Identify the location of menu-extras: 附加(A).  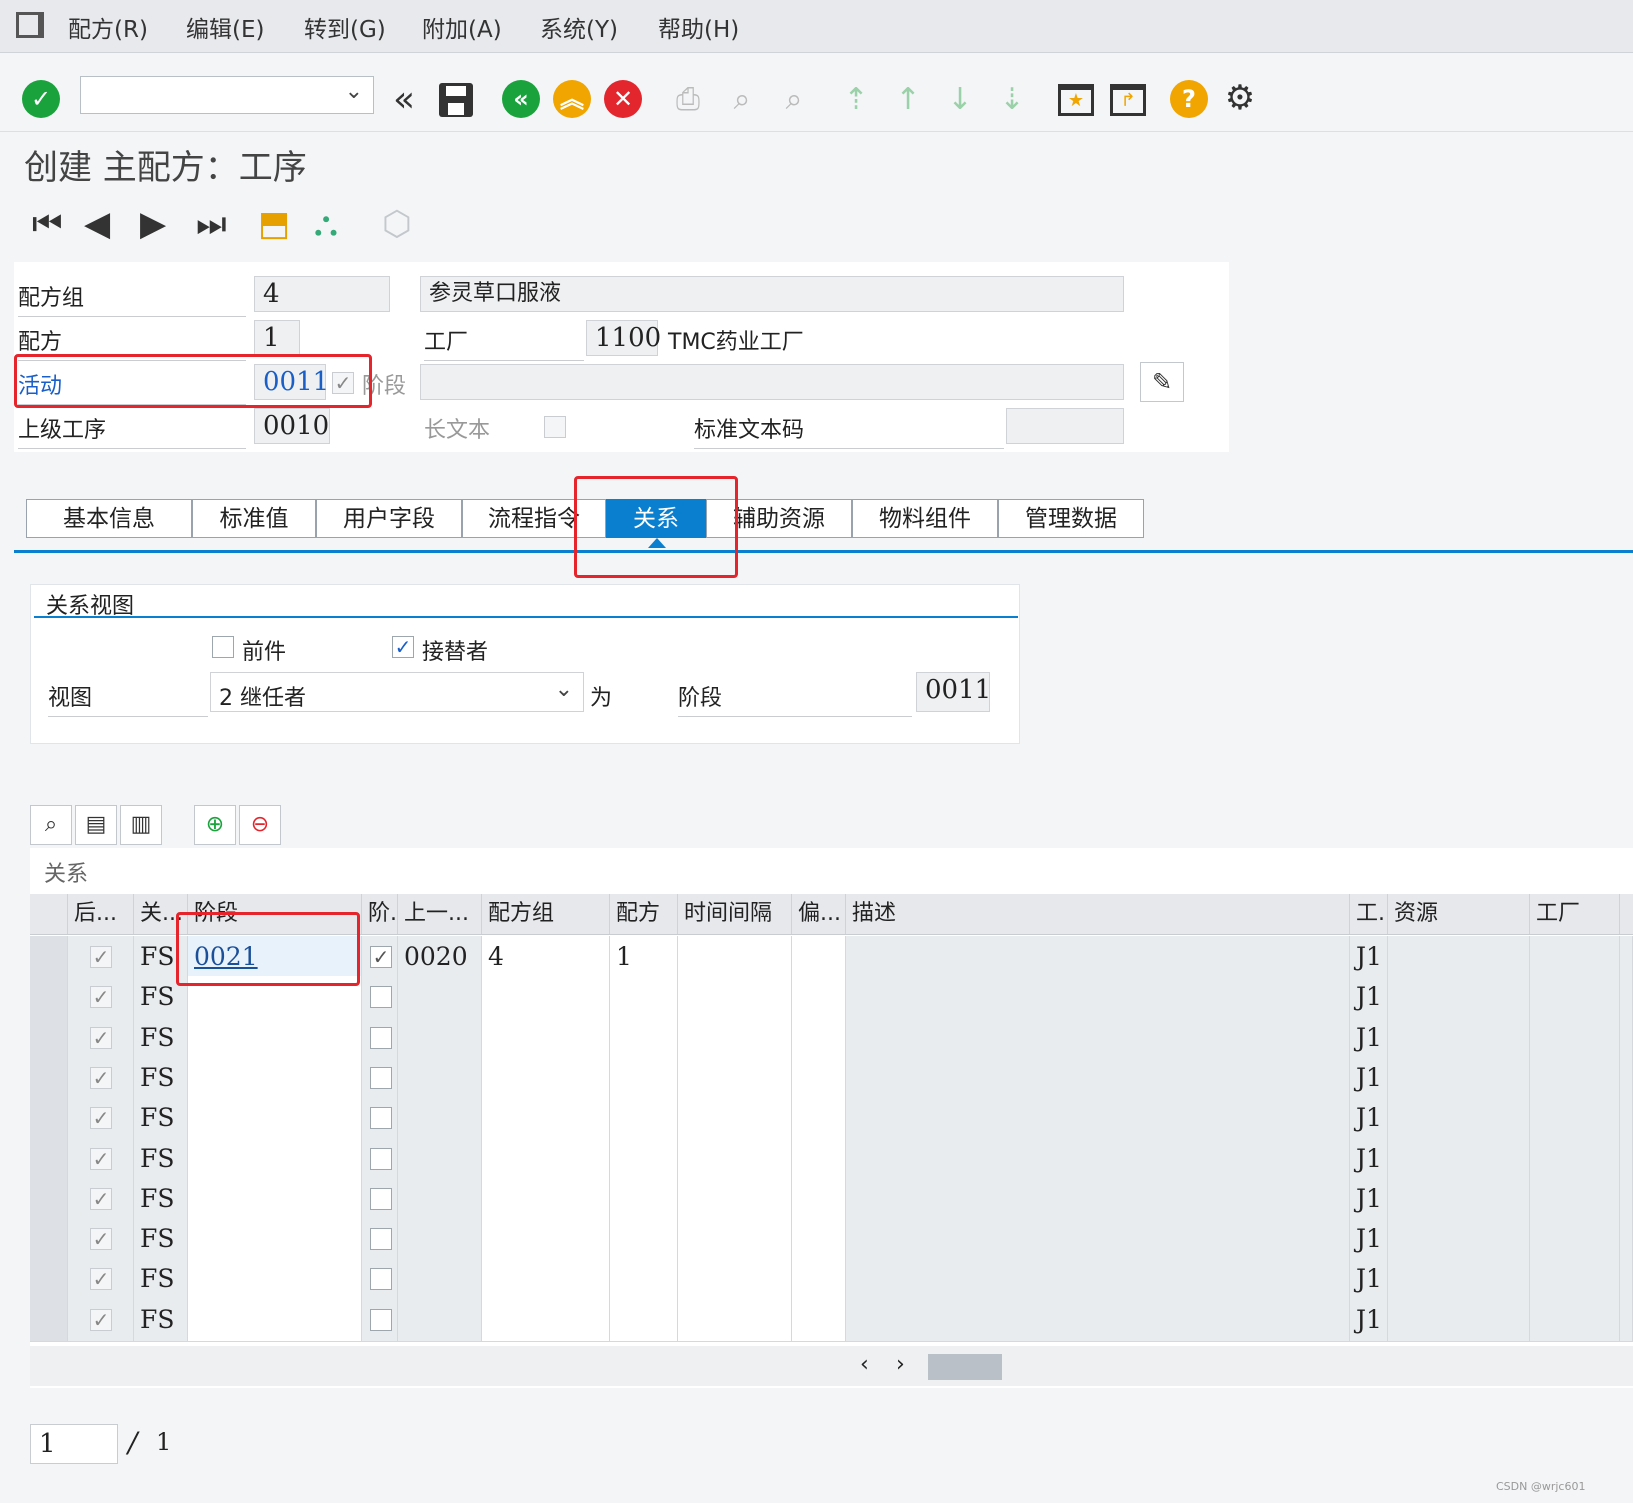
(462, 27).